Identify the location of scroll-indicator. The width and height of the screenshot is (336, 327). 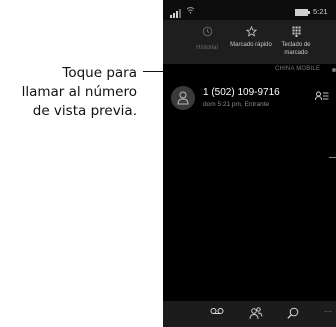
(332, 157).